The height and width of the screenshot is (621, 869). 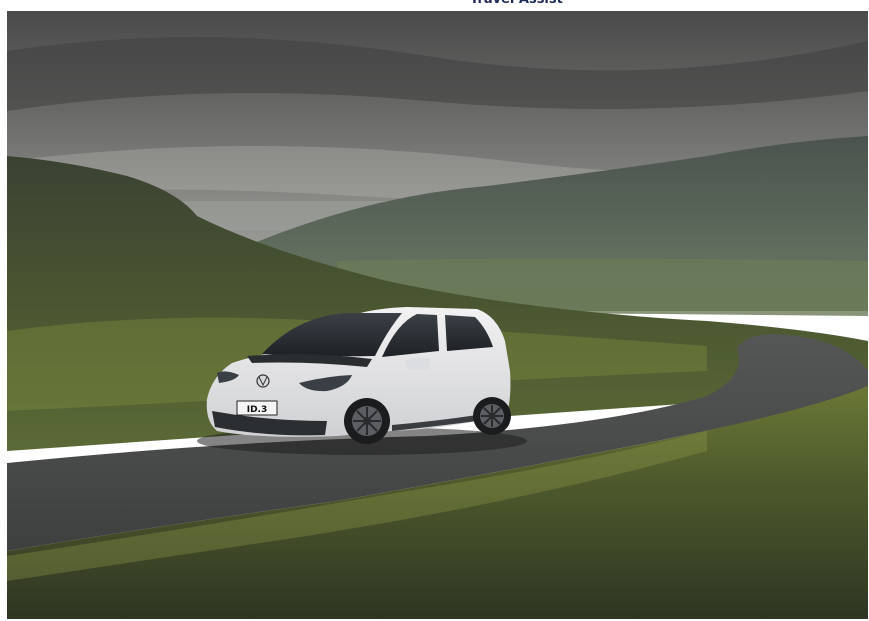 What do you see at coordinates (367, 421) in the screenshot?
I see `front-wheel` at bounding box center [367, 421].